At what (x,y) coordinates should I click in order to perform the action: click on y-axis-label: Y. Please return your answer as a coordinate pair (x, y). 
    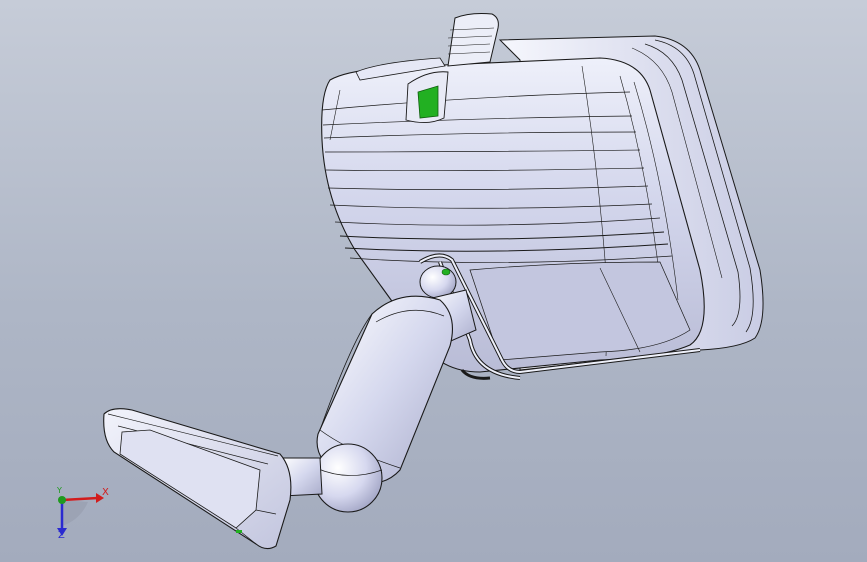
    Looking at the image, I should click on (59, 490).